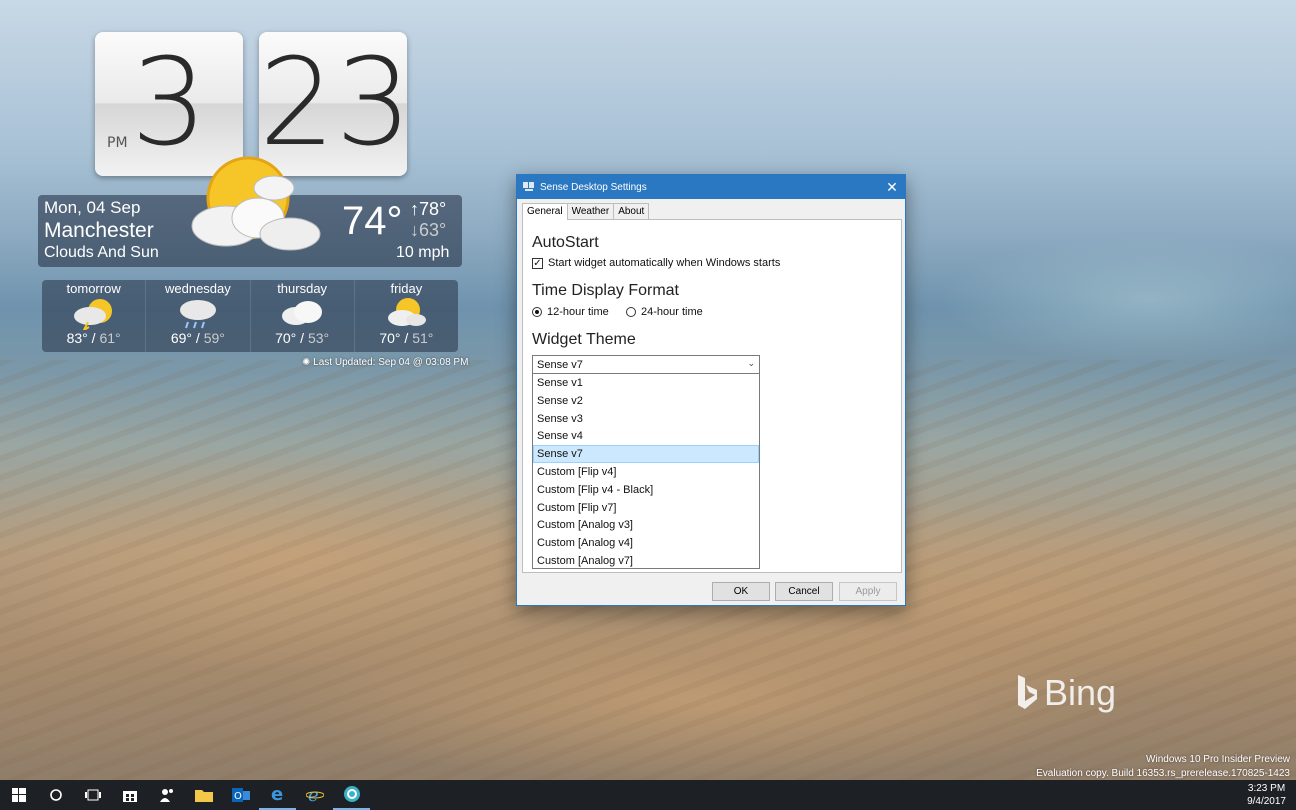  Describe the element at coordinates (423, 338) in the screenshot. I see `forecast-low: 51°` at that location.